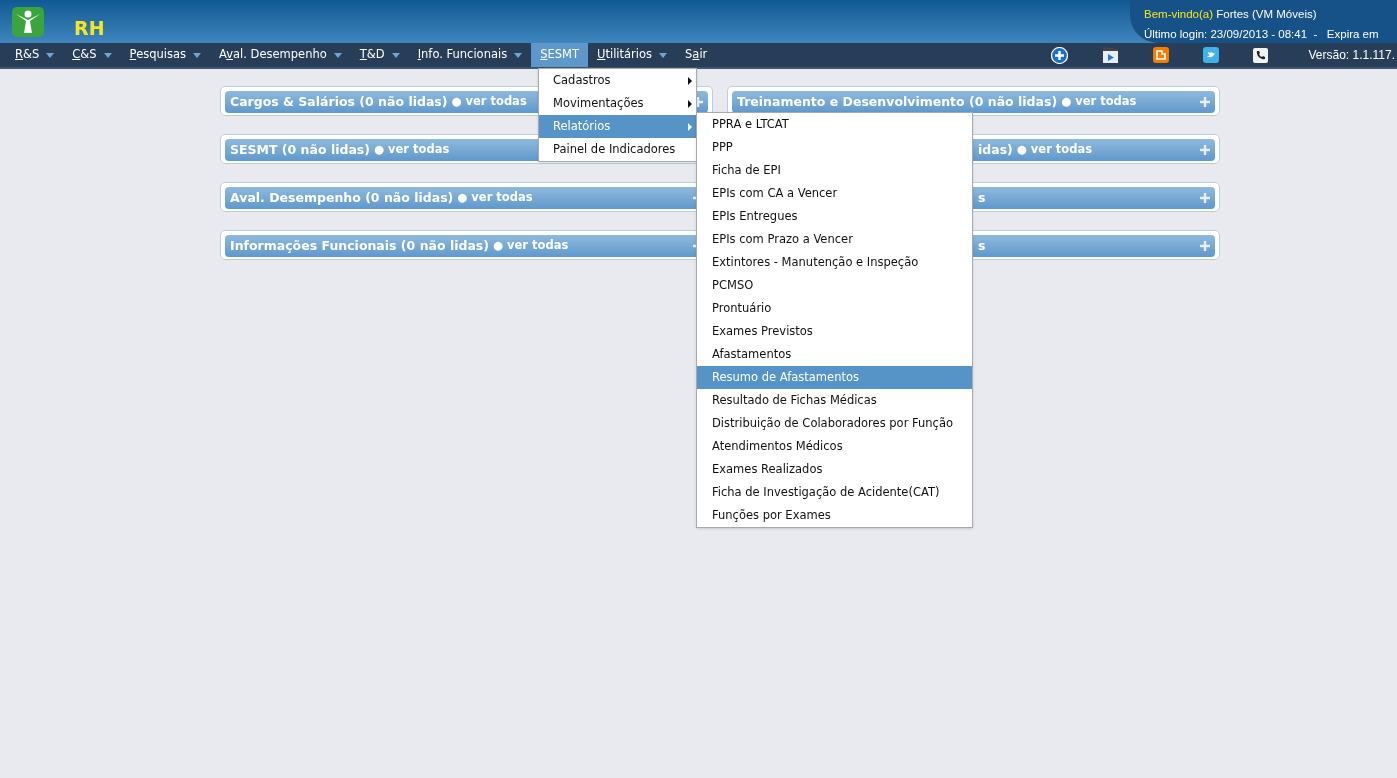 The image size is (1397, 778). What do you see at coordinates (834, 400) in the screenshot?
I see `menu-item: Resultado de Fichas Médicas` at bounding box center [834, 400].